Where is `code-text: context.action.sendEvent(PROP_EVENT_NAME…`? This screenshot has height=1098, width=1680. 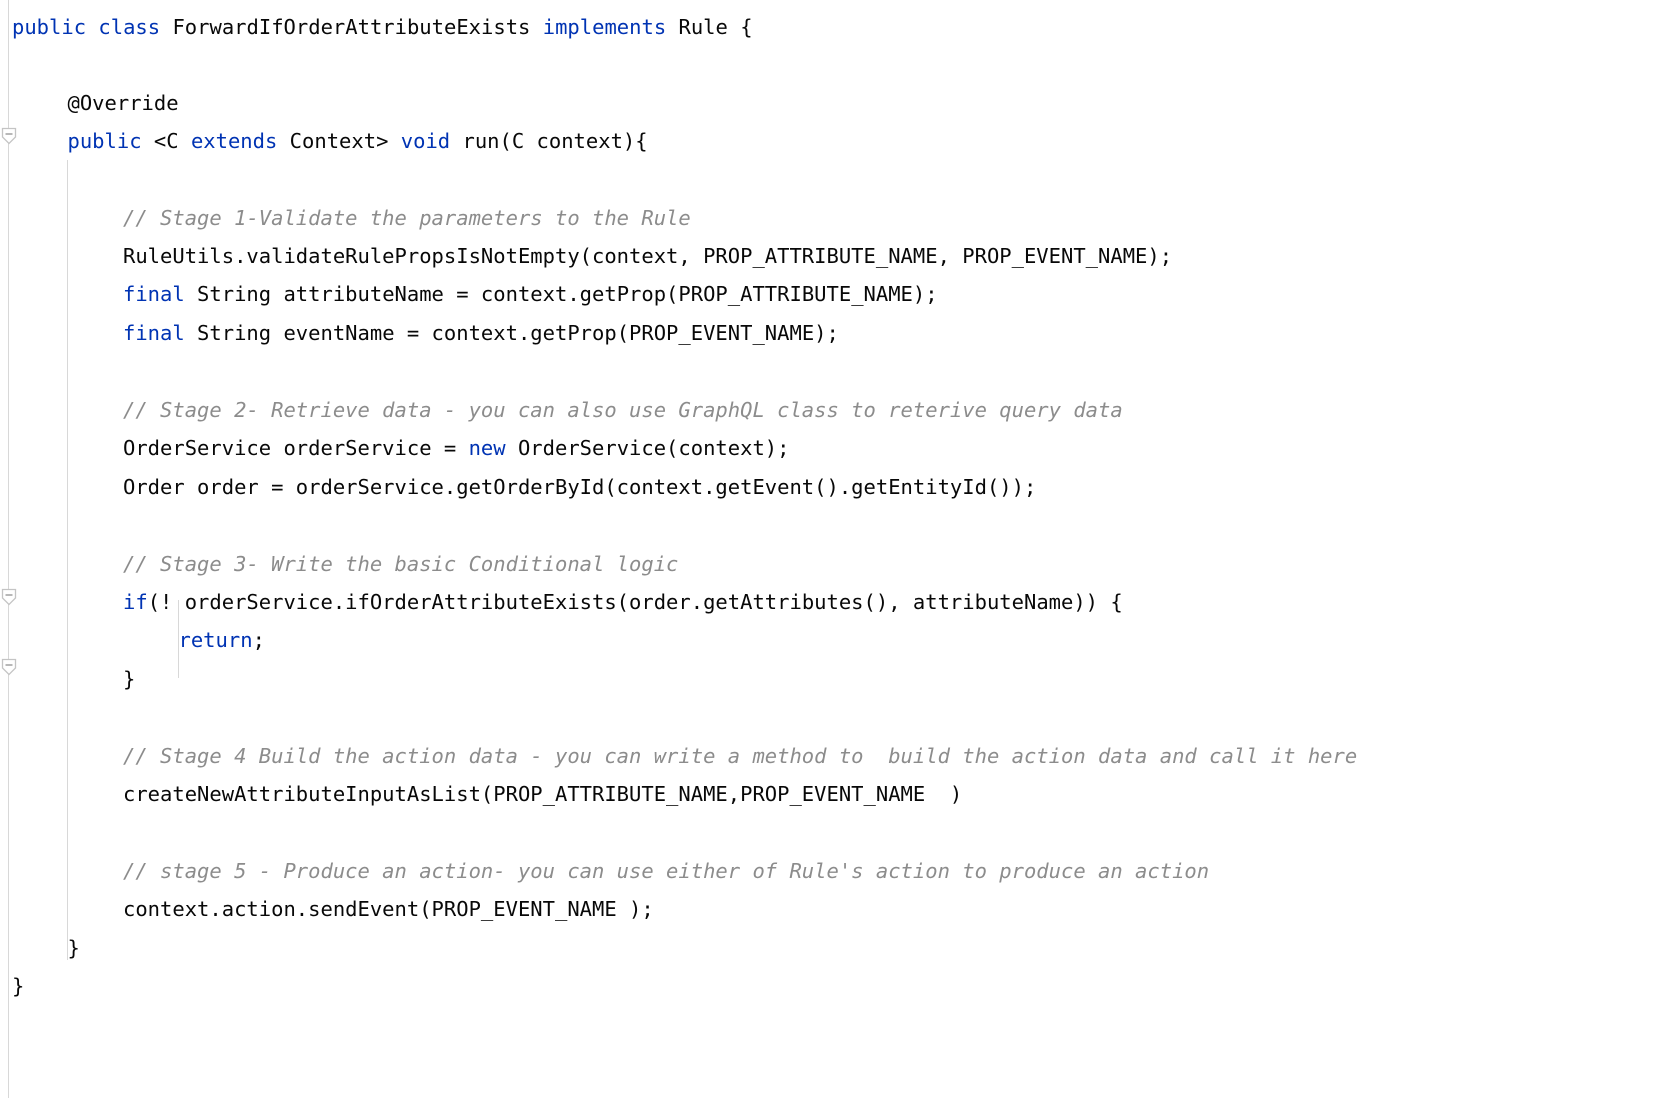 code-text: context.action.sendEvent(PROP_EVENT_NAME… is located at coordinates (388, 909).